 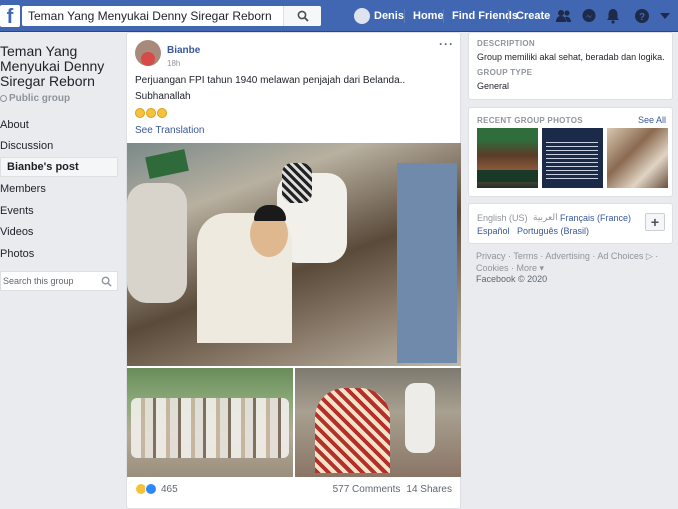 I want to click on add-language-button: +, so click(x=655, y=222).